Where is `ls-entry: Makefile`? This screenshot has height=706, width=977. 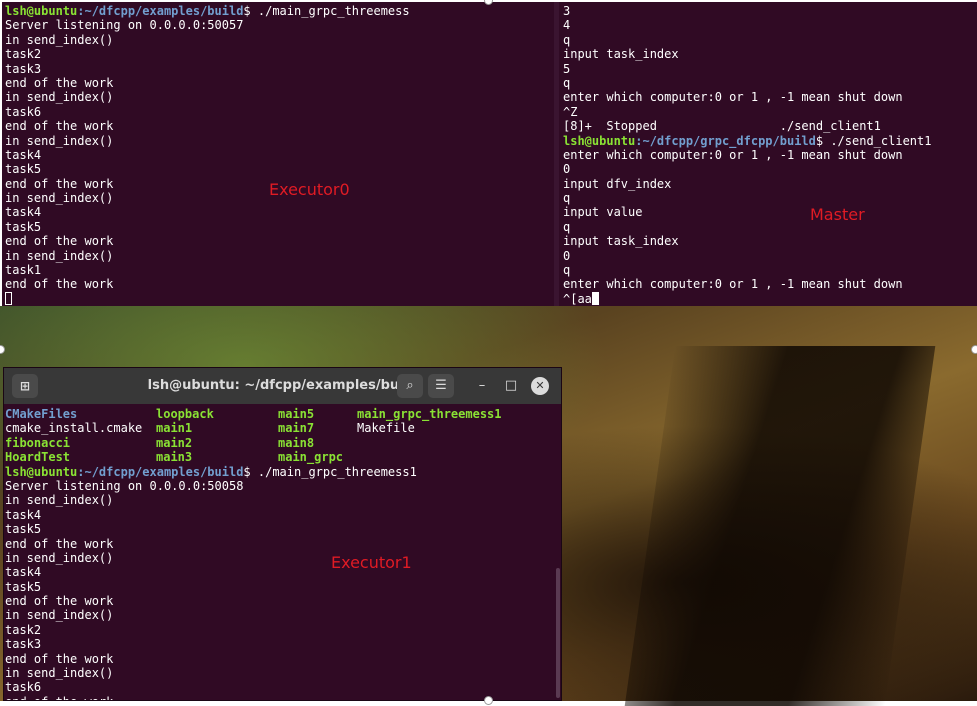 ls-entry: Makefile is located at coordinates (386, 428).